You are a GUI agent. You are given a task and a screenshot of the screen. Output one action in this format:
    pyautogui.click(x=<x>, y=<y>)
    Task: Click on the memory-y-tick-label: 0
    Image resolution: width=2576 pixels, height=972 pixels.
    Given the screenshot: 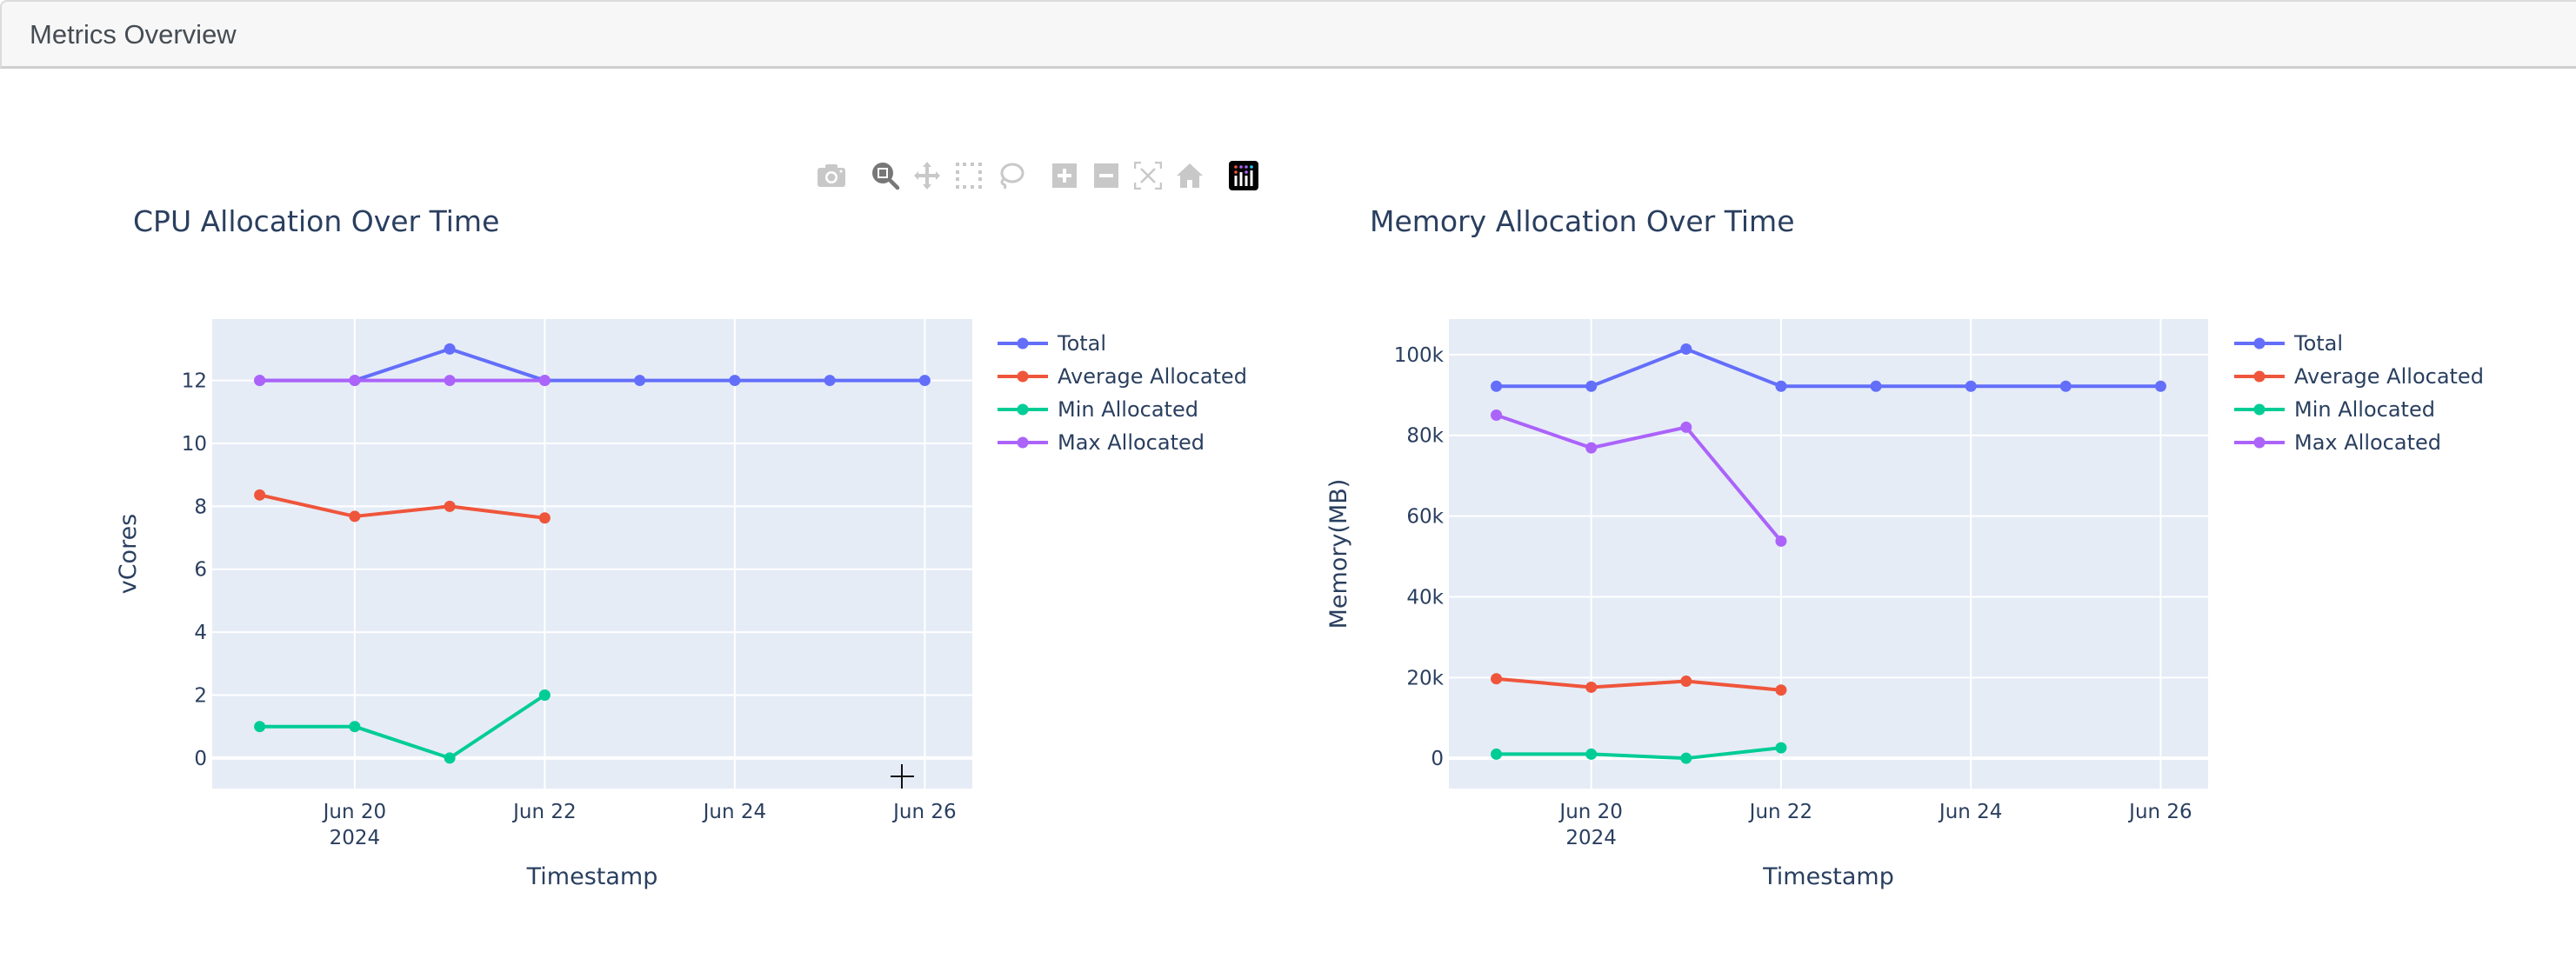 What is the action you would take?
    pyautogui.click(x=1437, y=759)
    